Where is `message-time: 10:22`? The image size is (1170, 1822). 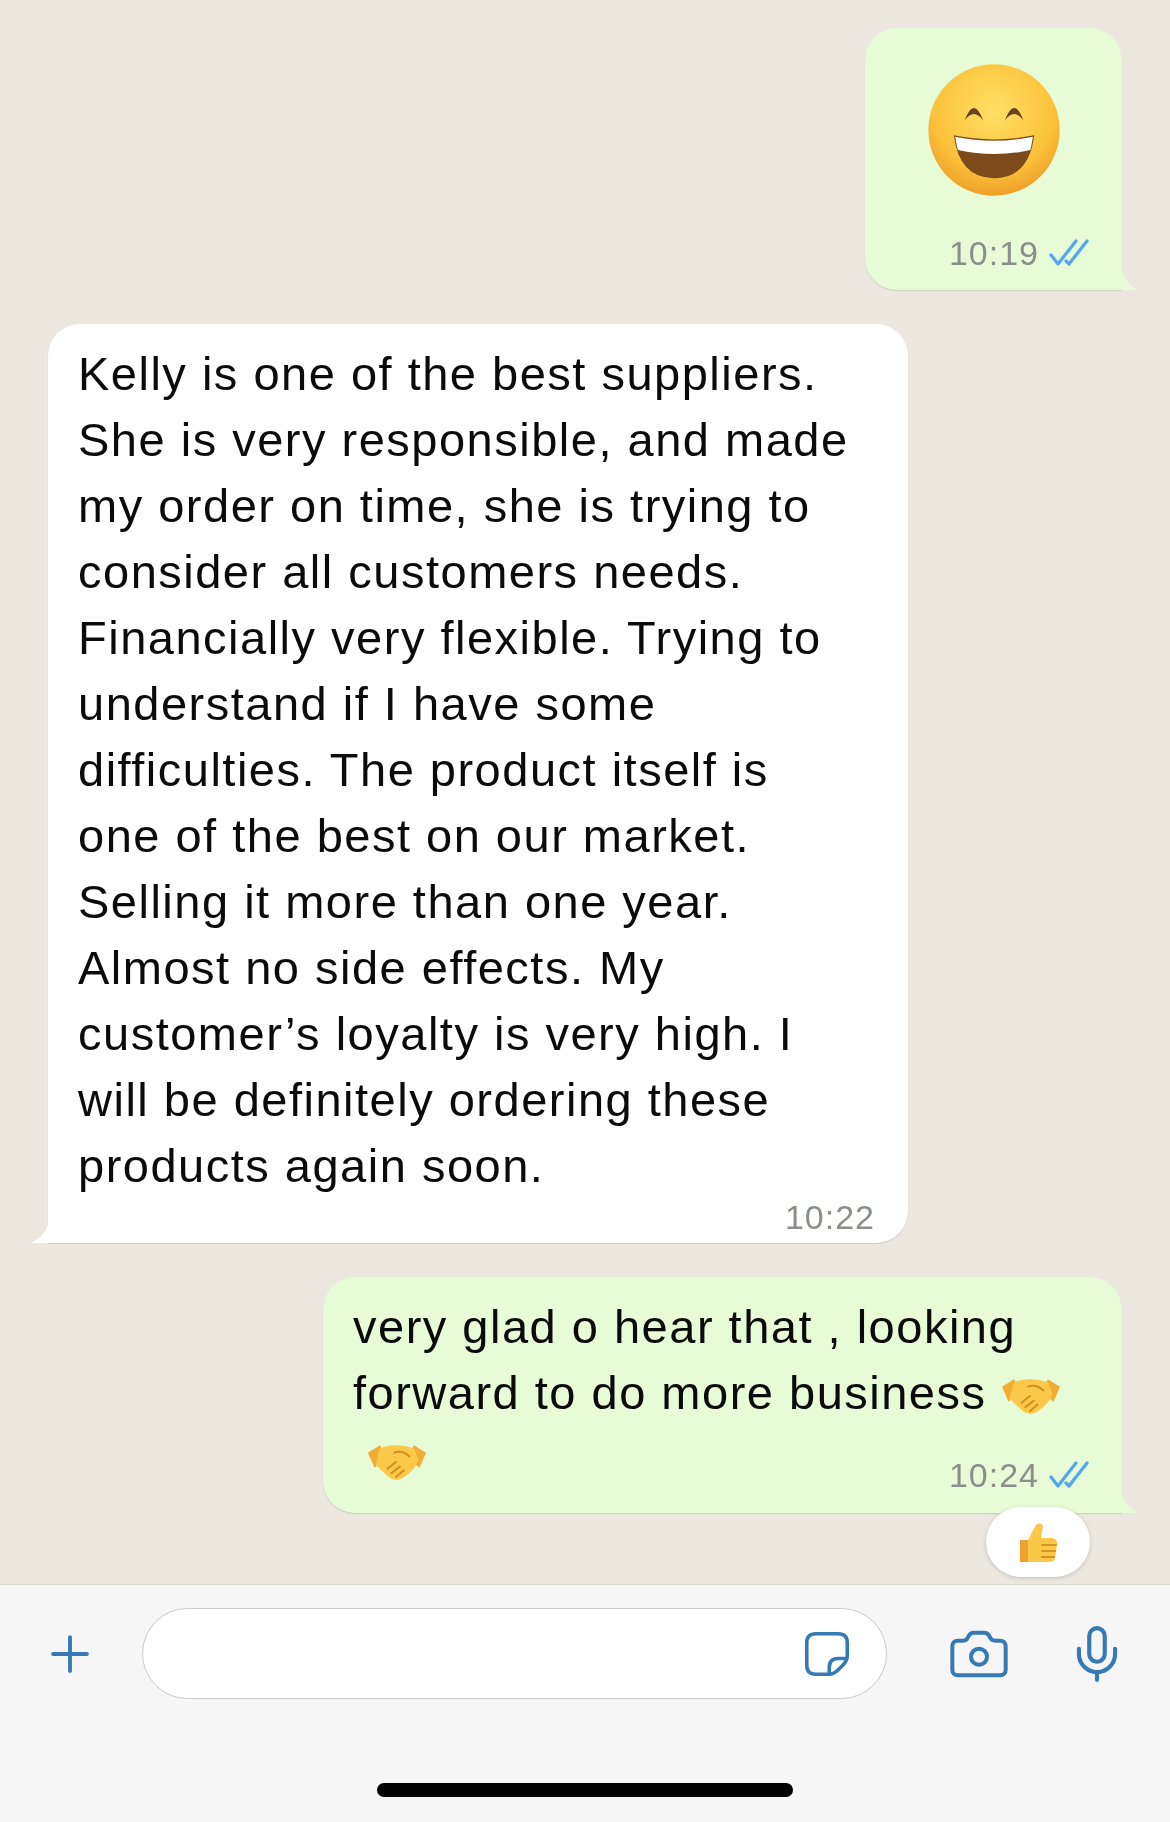
message-time: 10:22 is located at coordinates (829, 1217).